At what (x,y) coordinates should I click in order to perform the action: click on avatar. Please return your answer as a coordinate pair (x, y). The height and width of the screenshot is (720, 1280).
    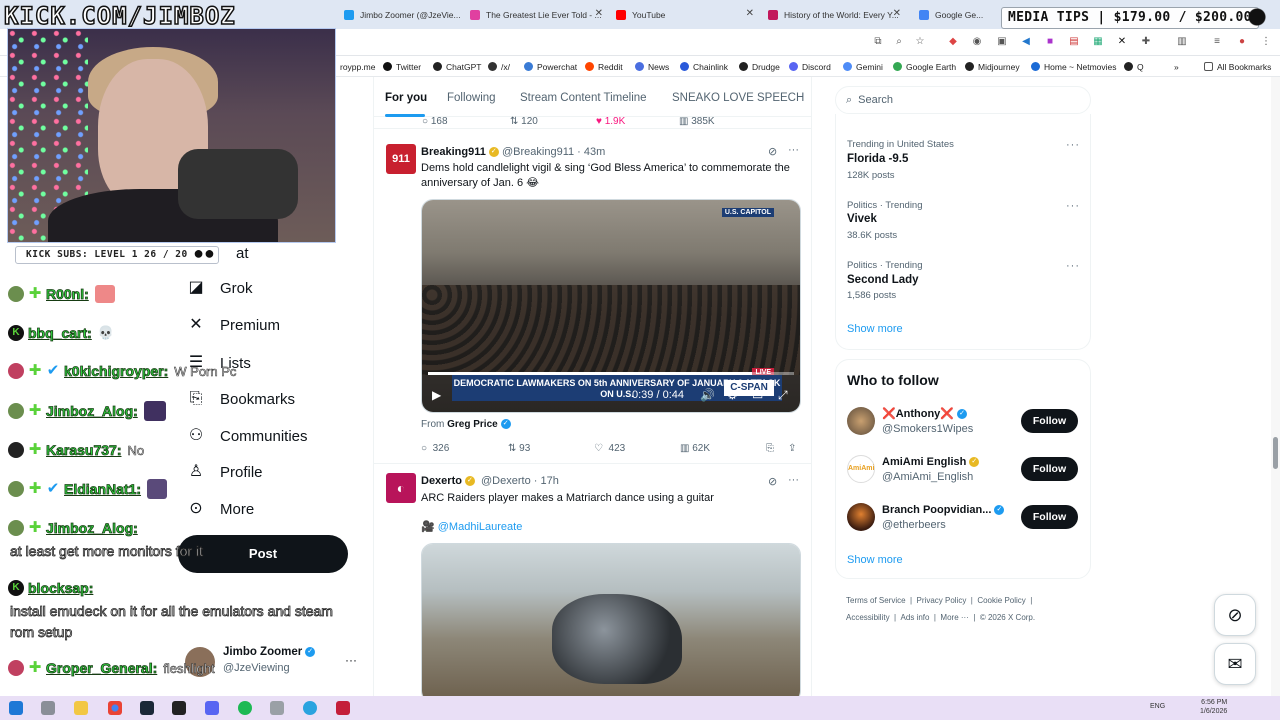
    Looking at the image, I should click on (861, 421).